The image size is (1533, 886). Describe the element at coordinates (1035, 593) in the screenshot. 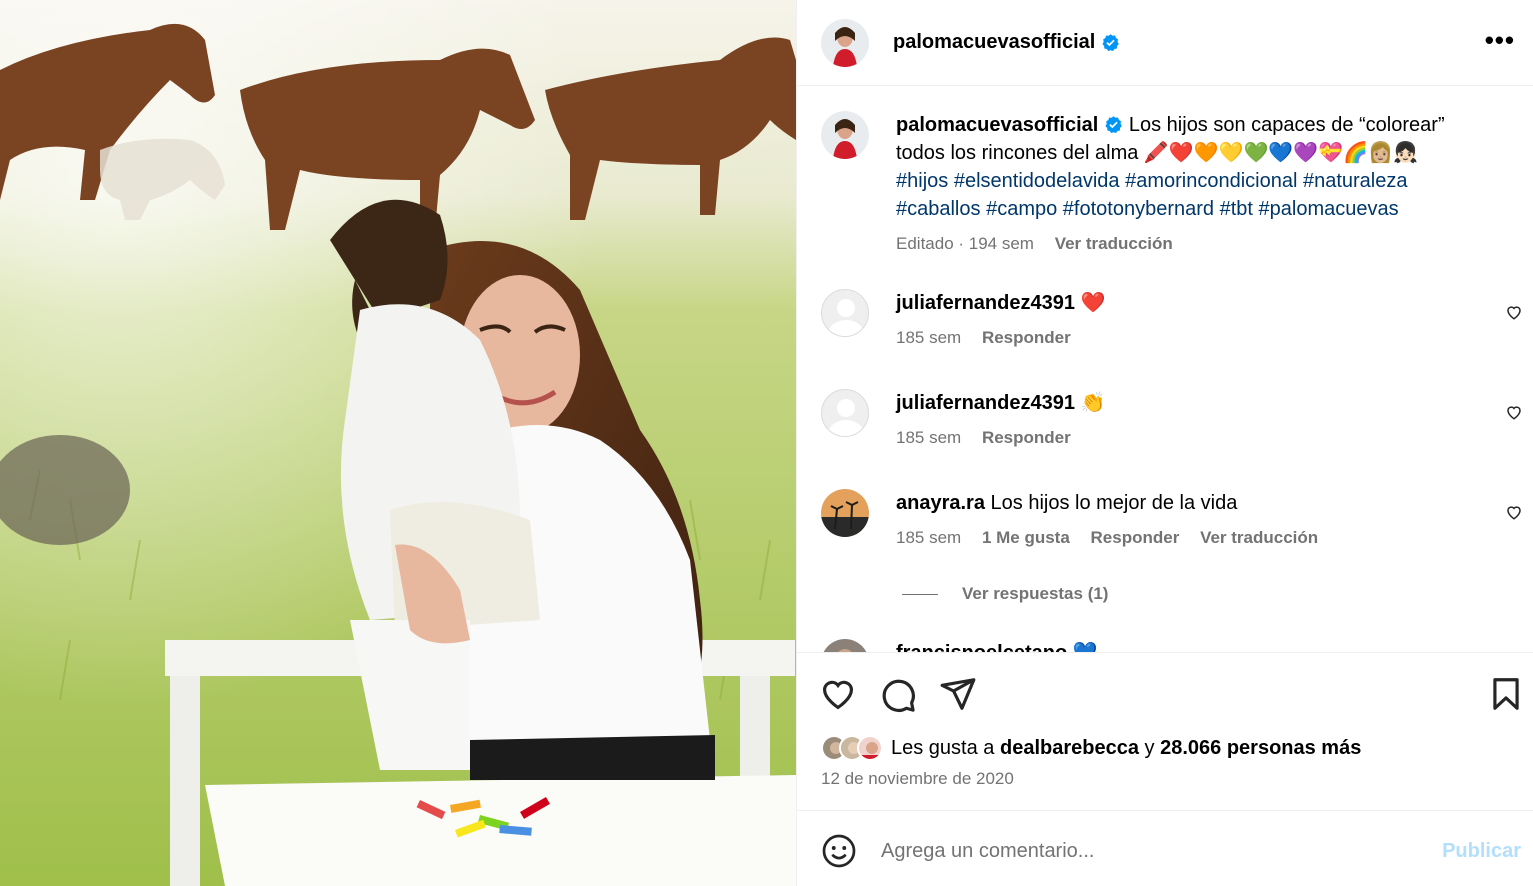

I see `view-replies-label: Ver respuestas (1)` at that location.